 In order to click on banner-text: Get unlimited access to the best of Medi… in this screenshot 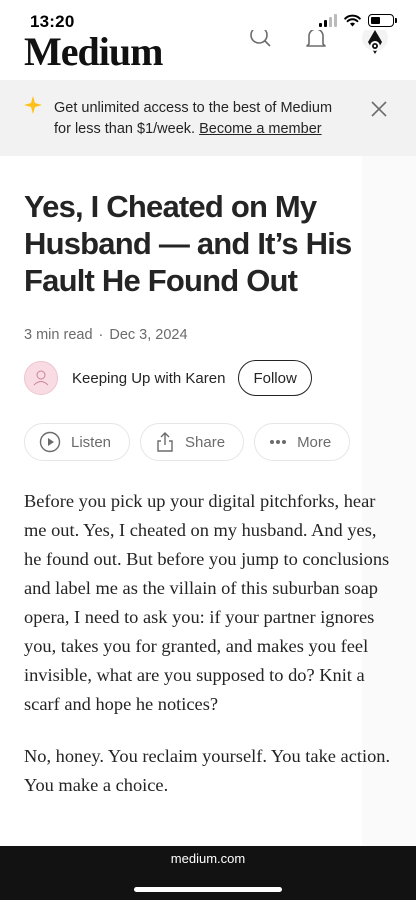, I will do `click(199, 119)`.